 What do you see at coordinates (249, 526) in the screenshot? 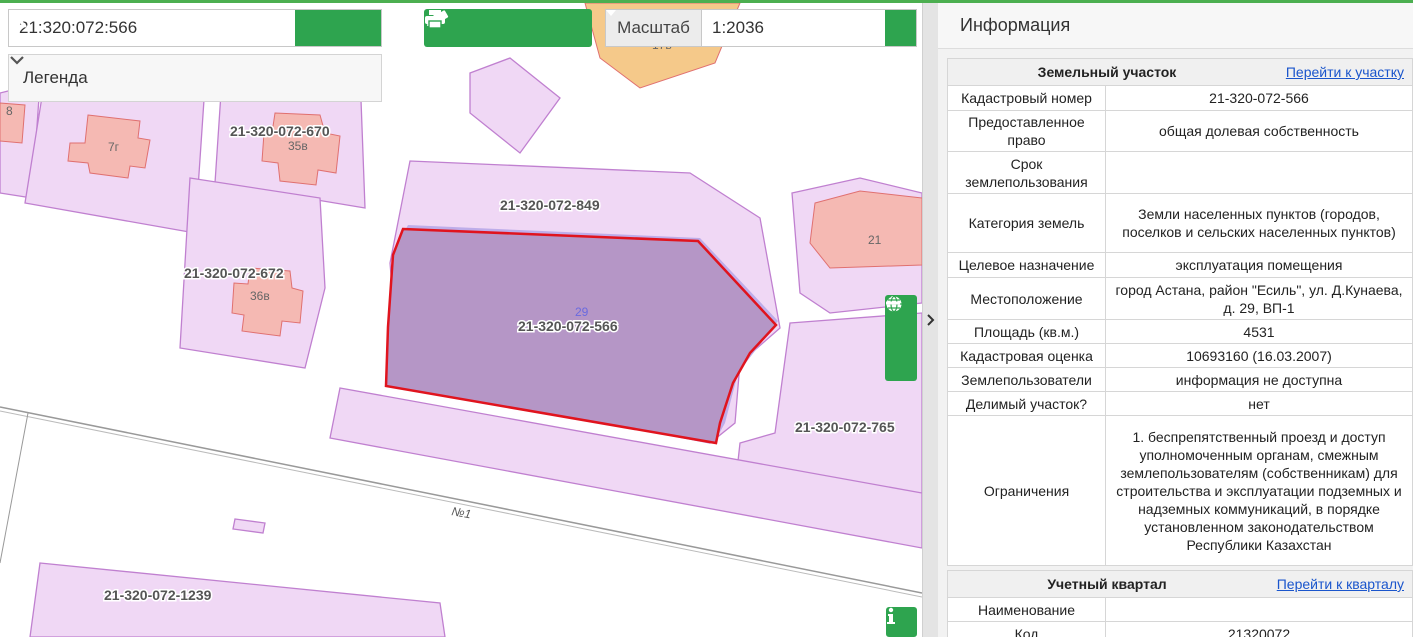
I see `parcel-tiny` at bounding box center [249, 526].